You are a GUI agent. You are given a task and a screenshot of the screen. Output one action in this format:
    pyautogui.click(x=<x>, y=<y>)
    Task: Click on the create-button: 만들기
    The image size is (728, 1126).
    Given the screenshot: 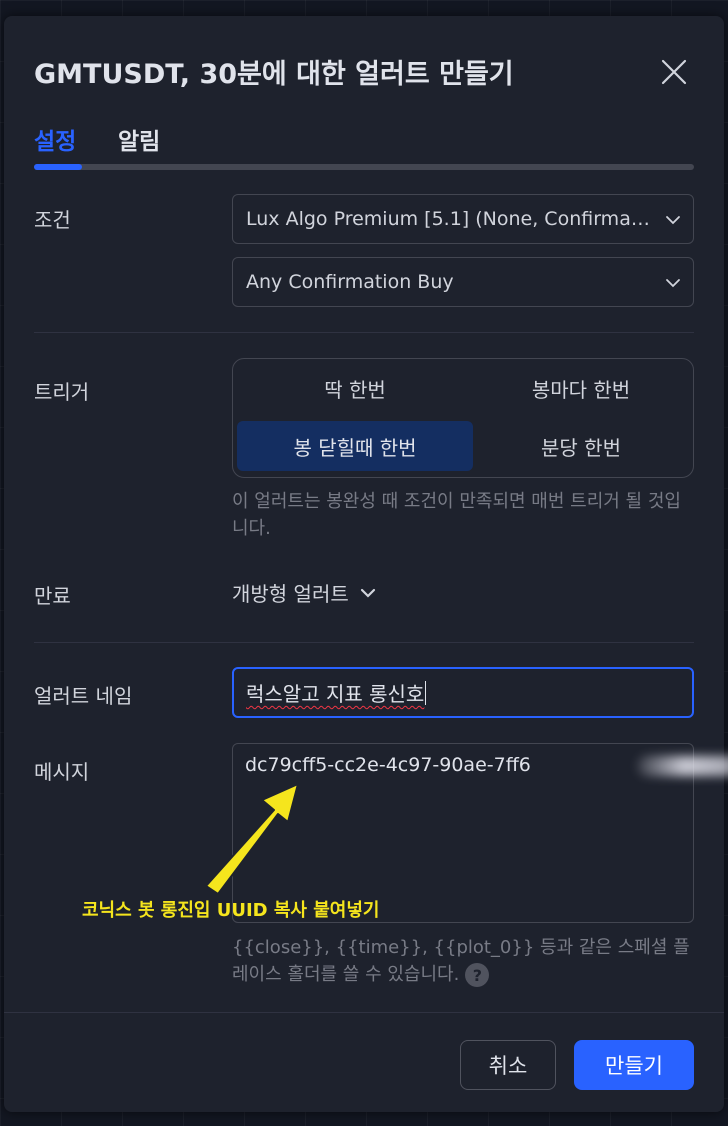 What is the action you would take?
    pyautogui.click(x=634, y=1065)
    